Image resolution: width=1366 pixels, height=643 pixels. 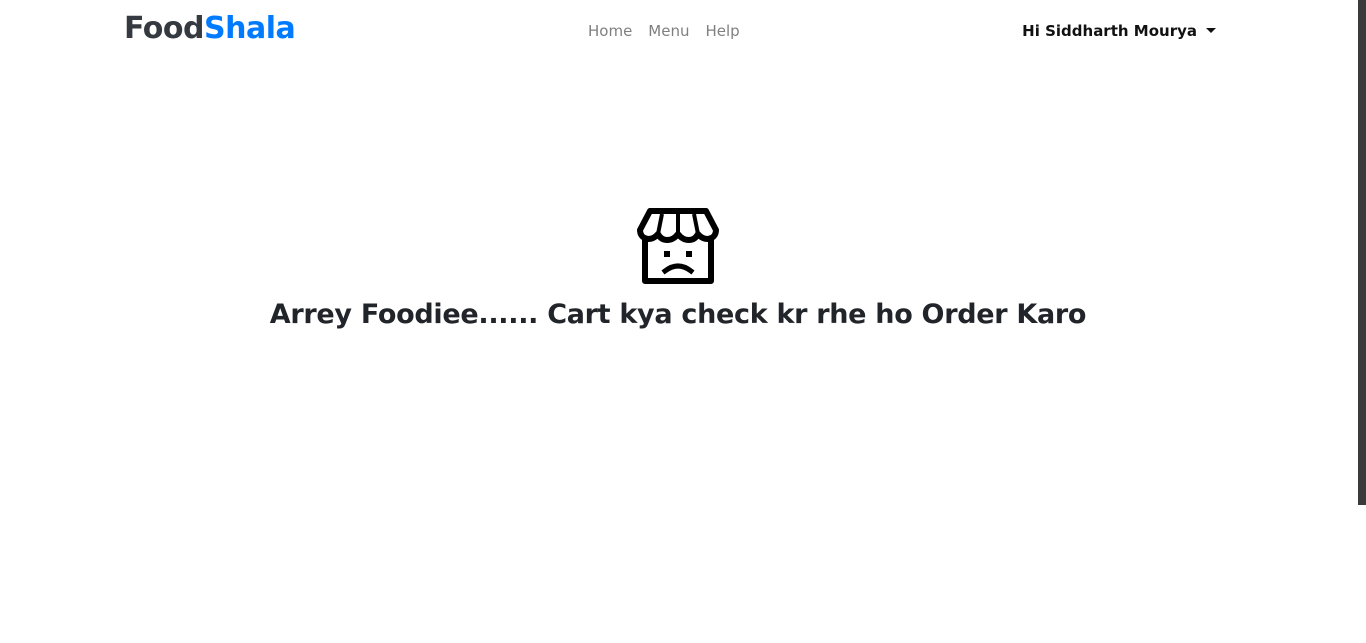 I want to click on nav-link-home: Home, so click(x=610, y=31).